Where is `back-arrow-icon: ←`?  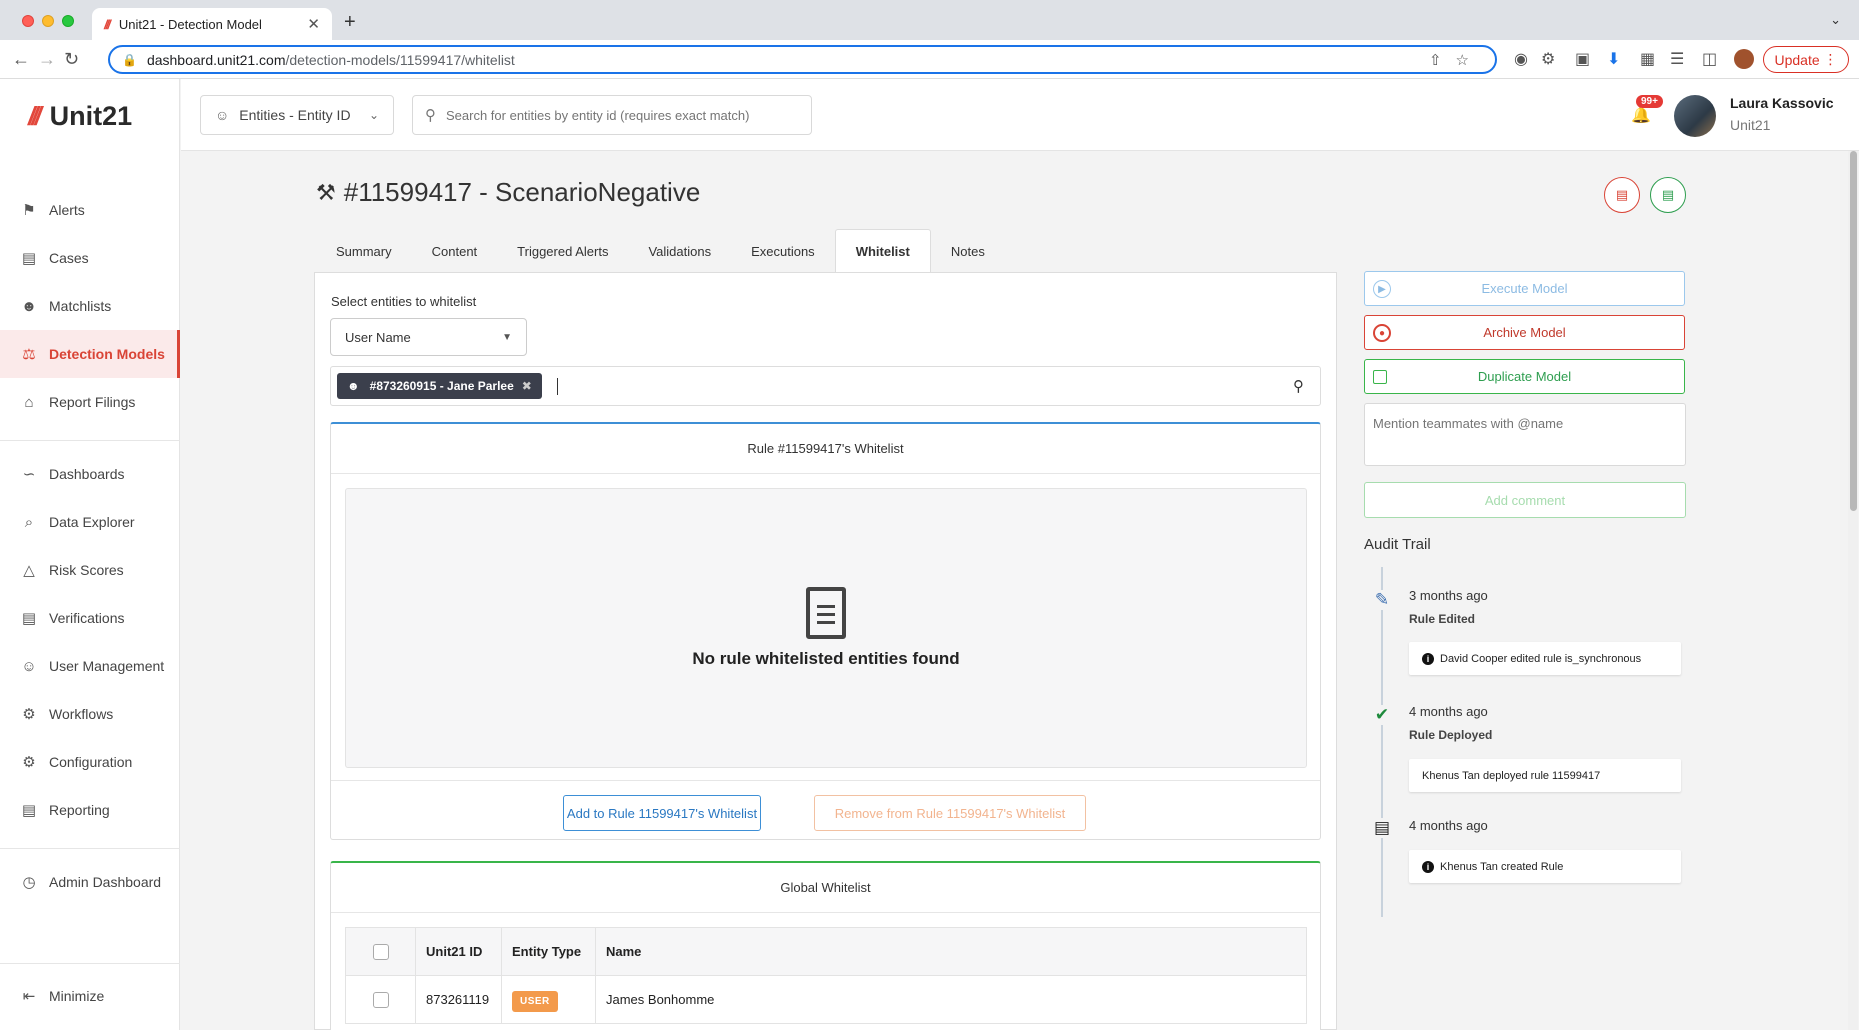
back-arrow-icon: ← is located at coordinates (21, 59).